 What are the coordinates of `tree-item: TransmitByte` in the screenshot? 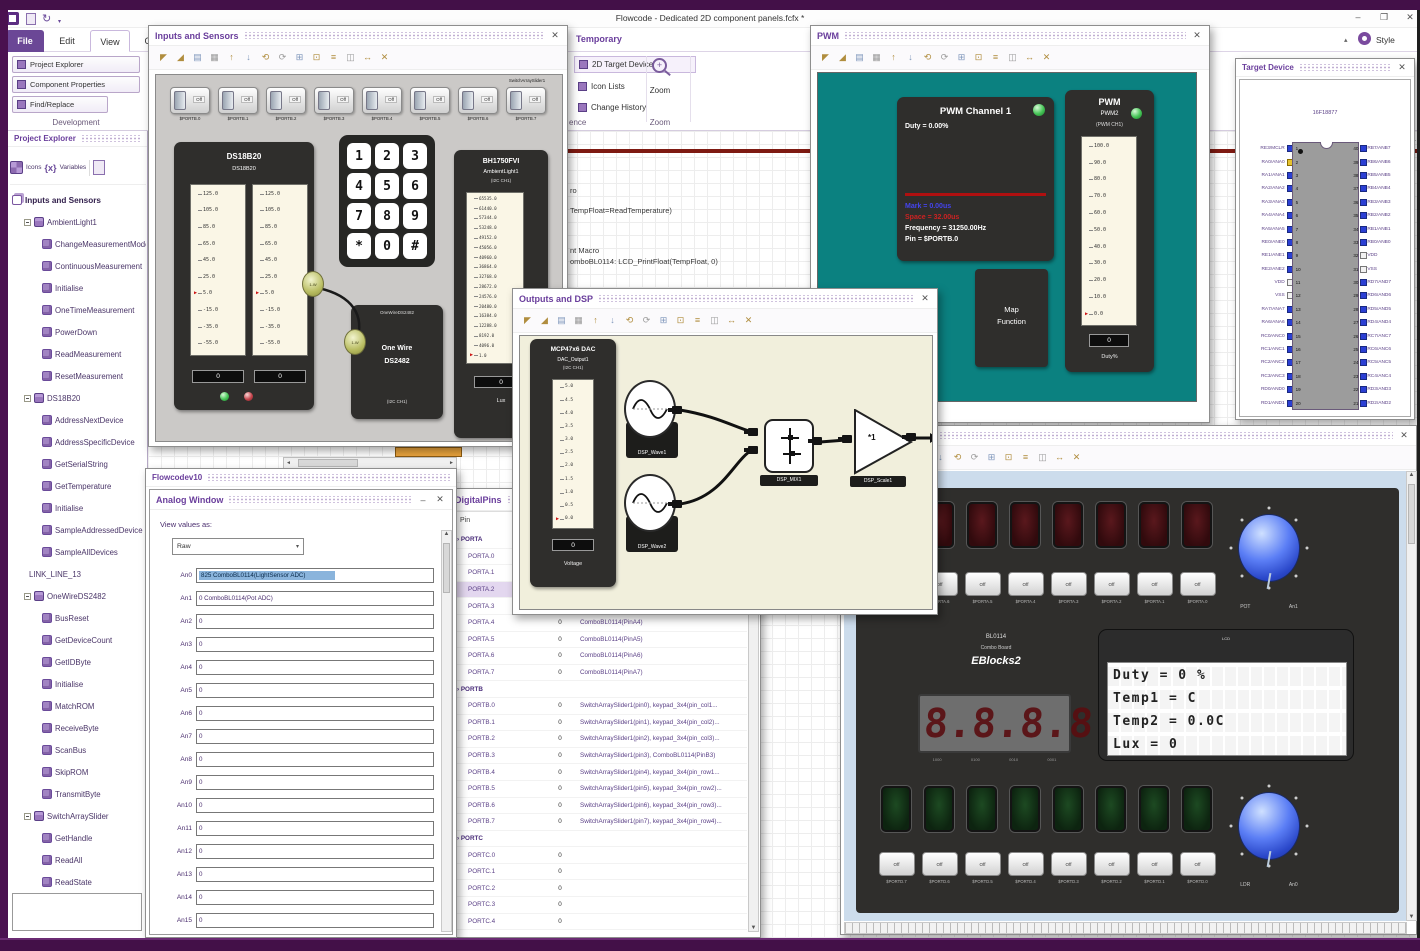 It's located at (78, 794).